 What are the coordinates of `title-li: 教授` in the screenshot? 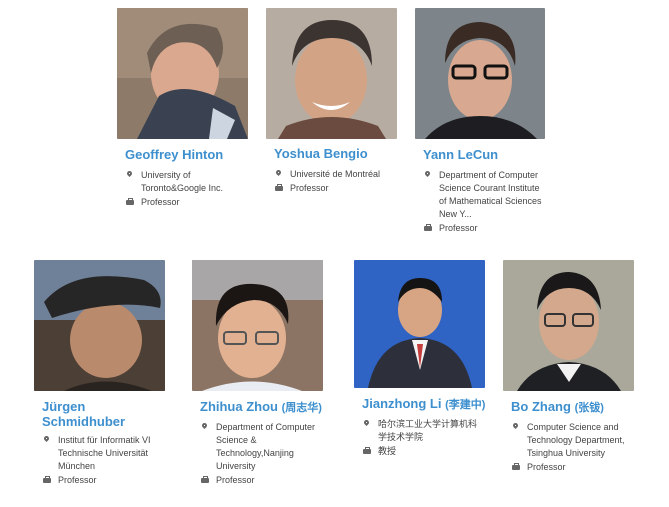 It's located at (422, 451).